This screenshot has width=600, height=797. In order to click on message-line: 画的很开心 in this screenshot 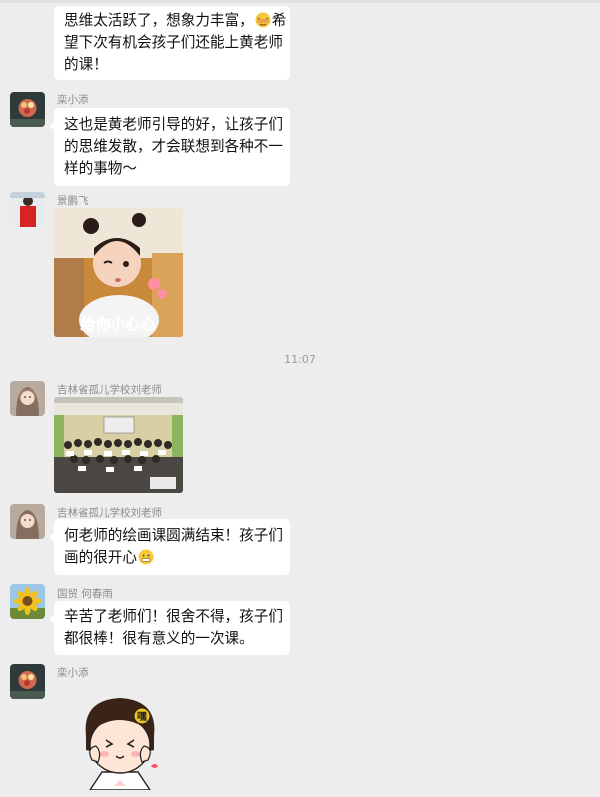, I will do `click(172, 558)`.